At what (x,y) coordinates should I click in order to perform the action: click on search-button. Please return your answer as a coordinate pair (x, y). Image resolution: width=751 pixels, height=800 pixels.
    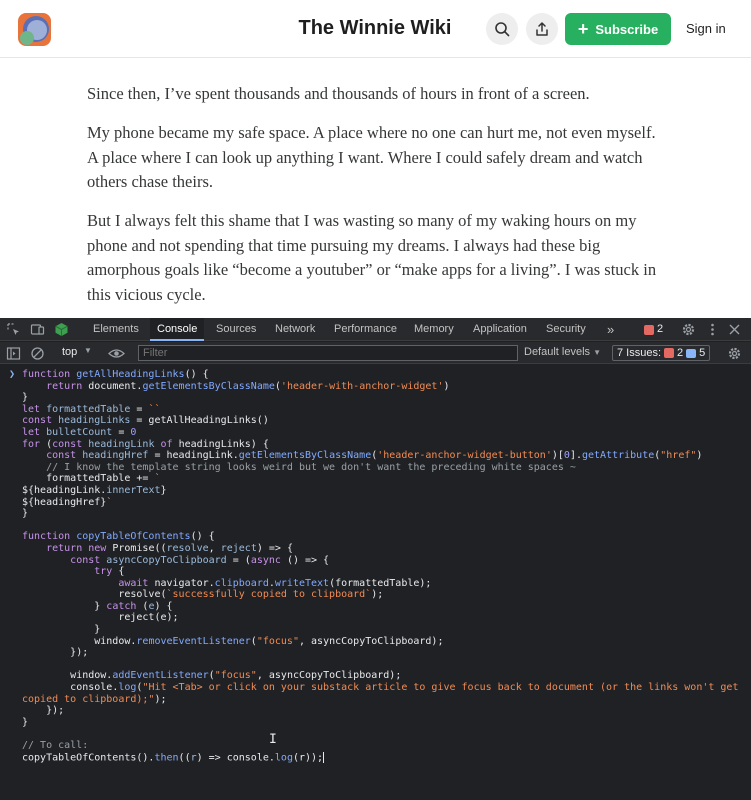
    Looking at the image, I should click on (502, 29).